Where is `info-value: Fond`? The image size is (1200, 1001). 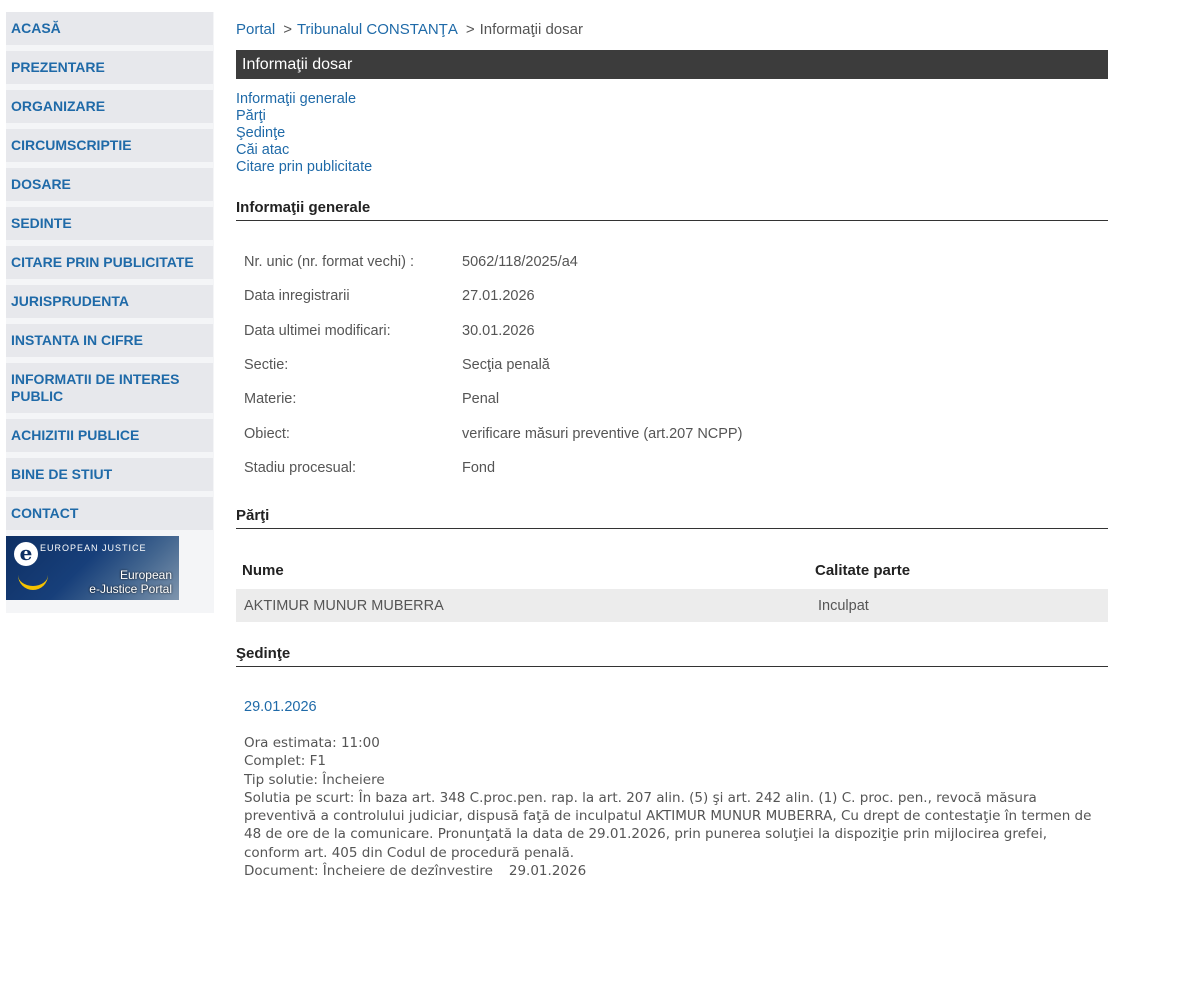 info-value: Fond is located at coordinates (479, 467).